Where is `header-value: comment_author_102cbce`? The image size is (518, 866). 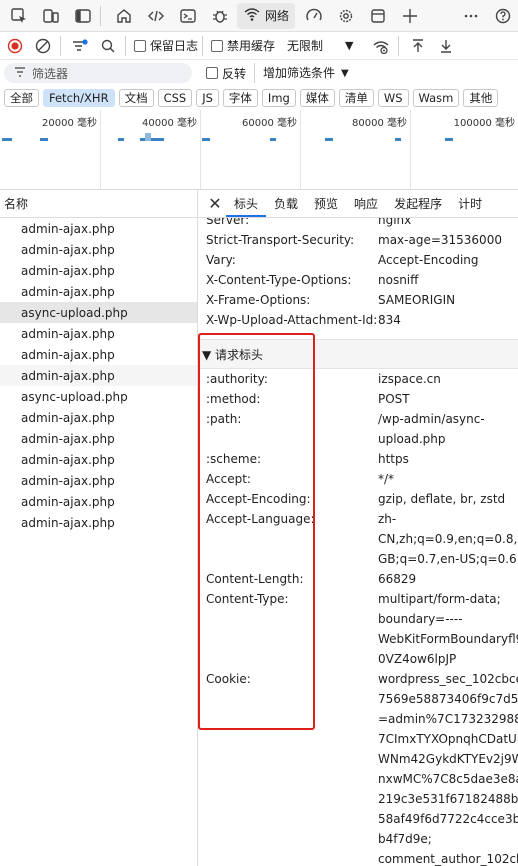
header-value: comment_author_102cbce is located at coordinates (448, 859).